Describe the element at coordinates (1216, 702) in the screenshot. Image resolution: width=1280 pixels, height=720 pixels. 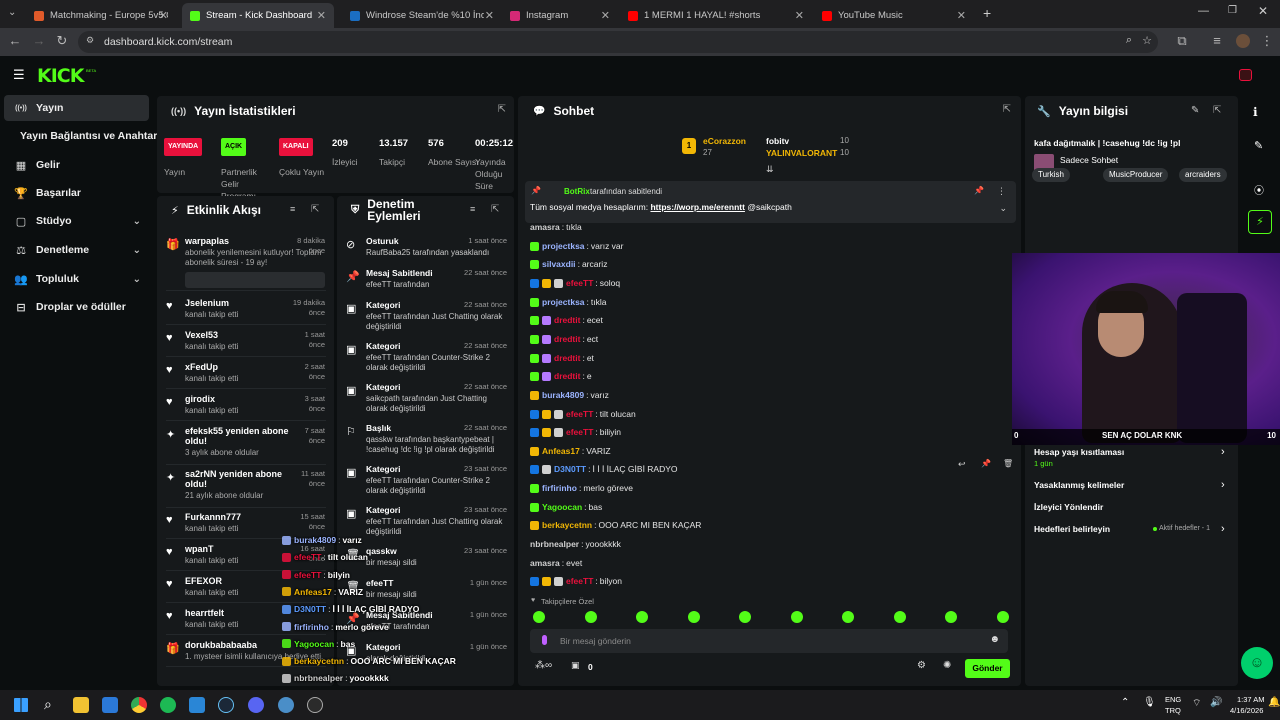
I see `volume-icon: 🔊` at that location.